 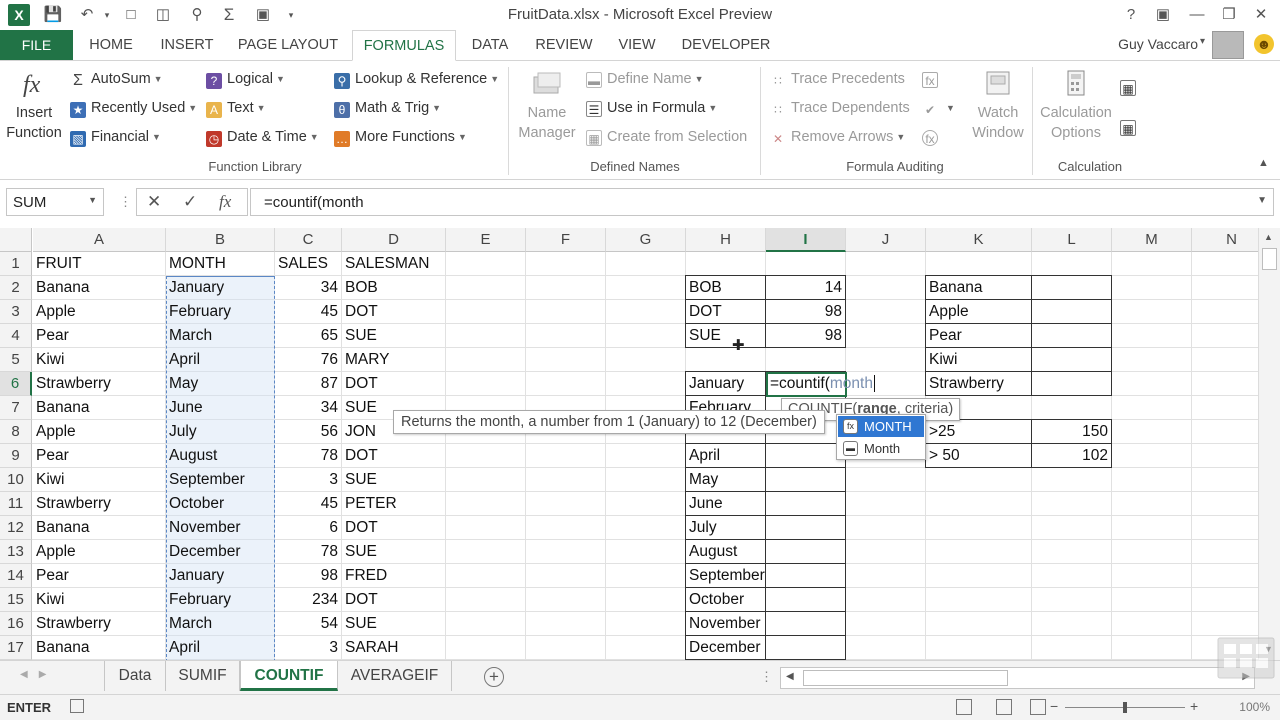 What do you see at coordinates (932, 79) in the screenshot?
I see `show-formulas-button: fx` at bounding box center [932, 79].